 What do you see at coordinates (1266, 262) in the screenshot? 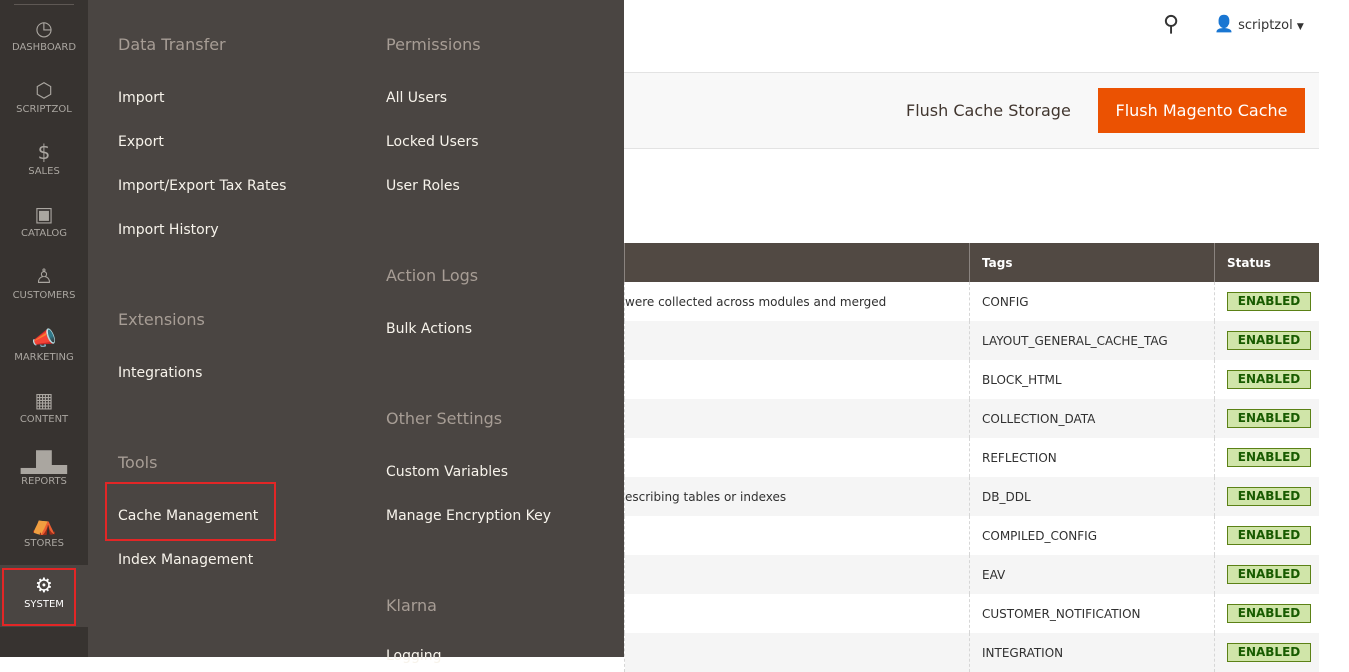
I see `column-header-status: Status` at bounding box center [1266, 262].